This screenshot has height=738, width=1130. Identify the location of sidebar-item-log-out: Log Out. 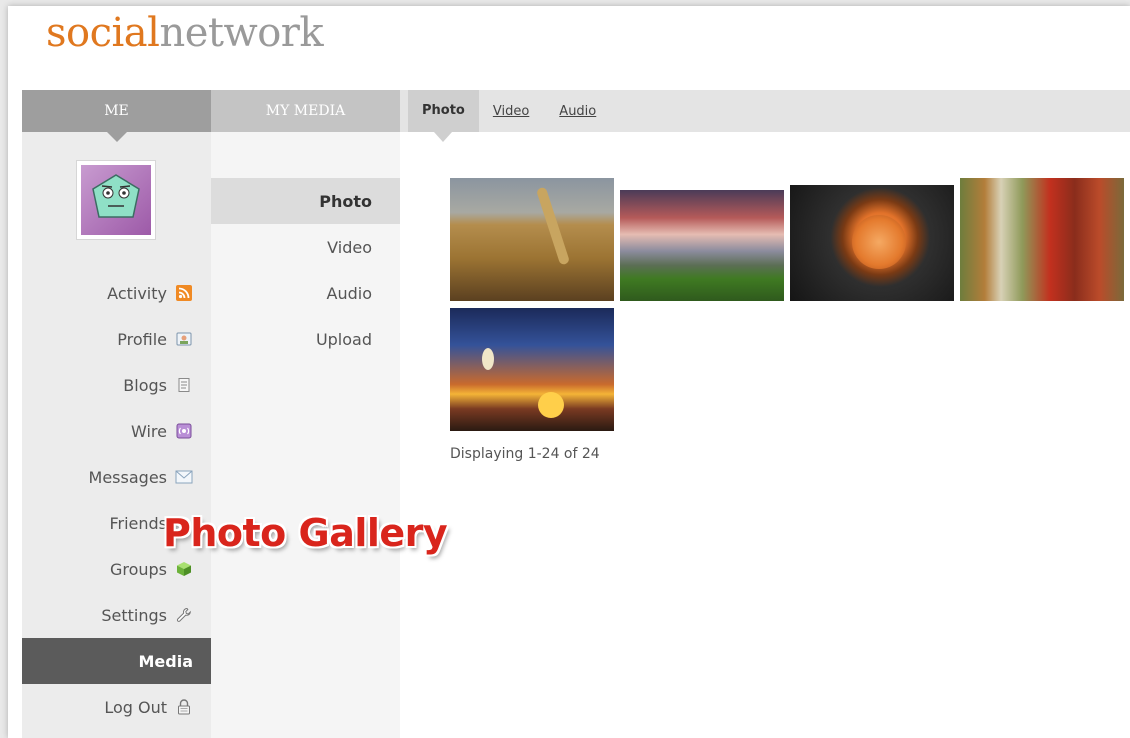
(116, 707).